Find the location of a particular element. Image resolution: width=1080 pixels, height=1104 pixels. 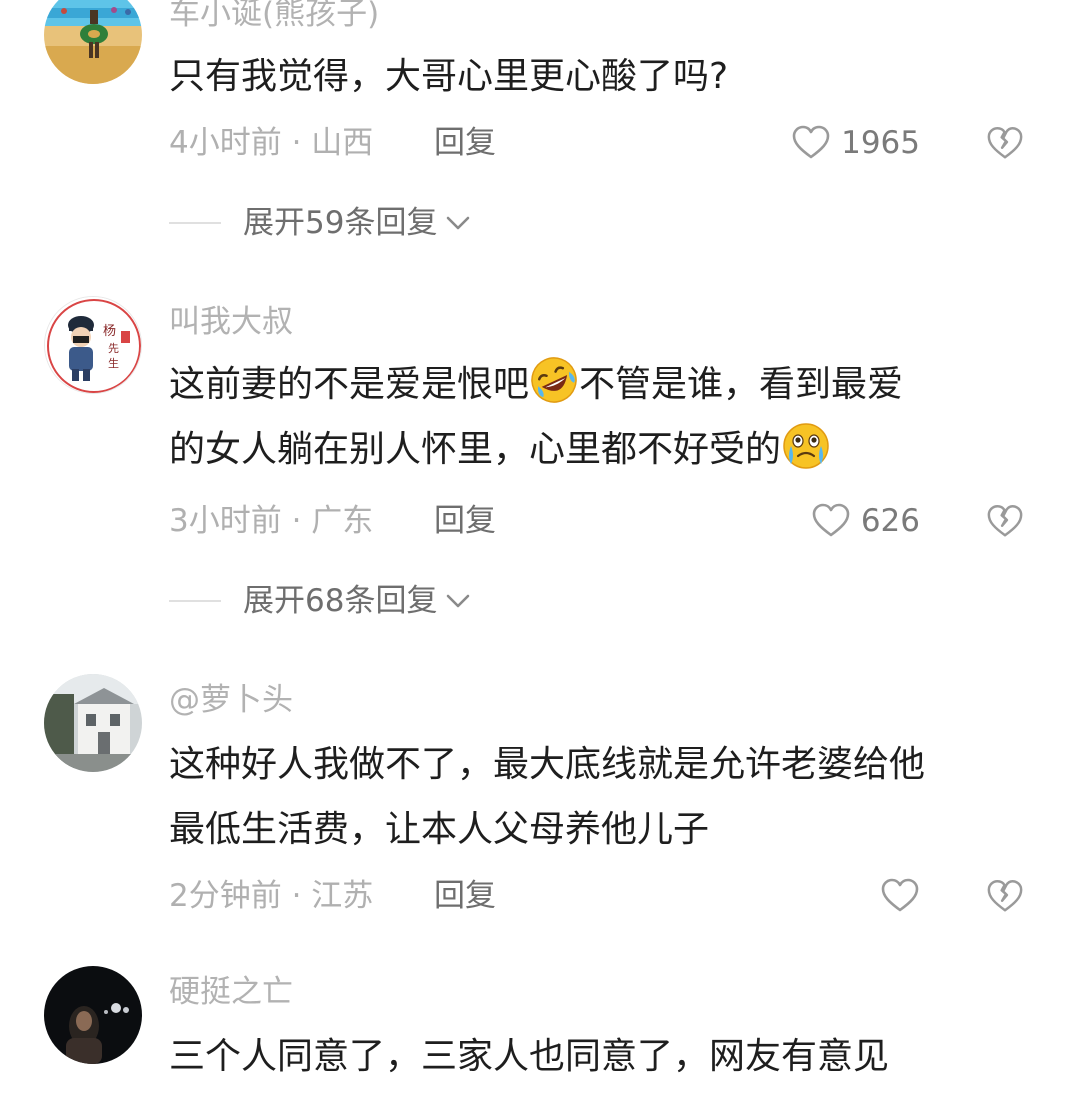

like-button: 626 is located at coordinates (865, 521).